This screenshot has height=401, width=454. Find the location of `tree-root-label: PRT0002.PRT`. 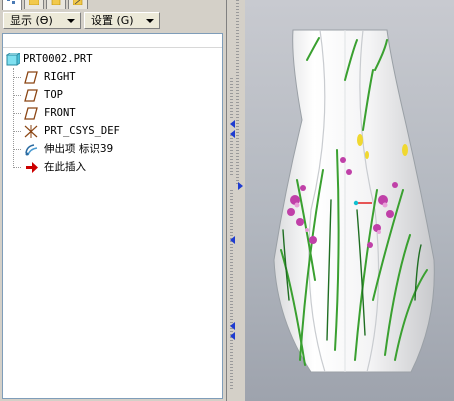

tree-root-label: PRT0002.PRT is located at coordinates (58, 59).